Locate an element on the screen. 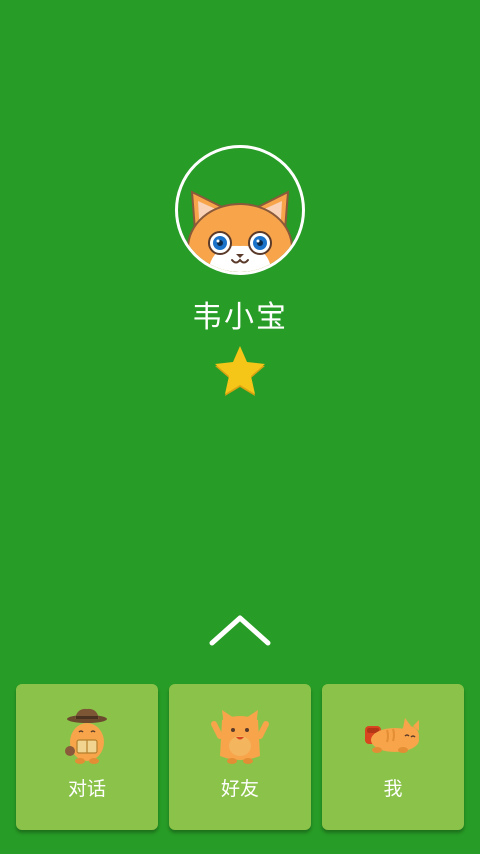 The height and width of the screenshot is (854, 480). tab-me-label: 我 is located at coordinates (393, 789).